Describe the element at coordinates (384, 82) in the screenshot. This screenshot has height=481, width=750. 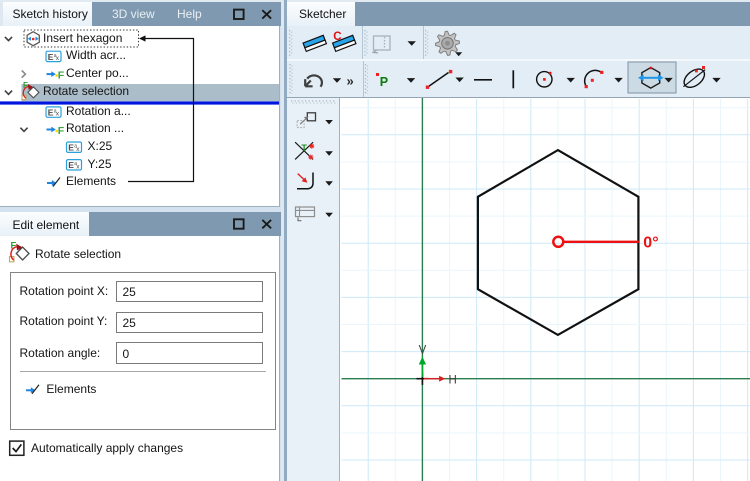
I see `svg-text: P` at that location.